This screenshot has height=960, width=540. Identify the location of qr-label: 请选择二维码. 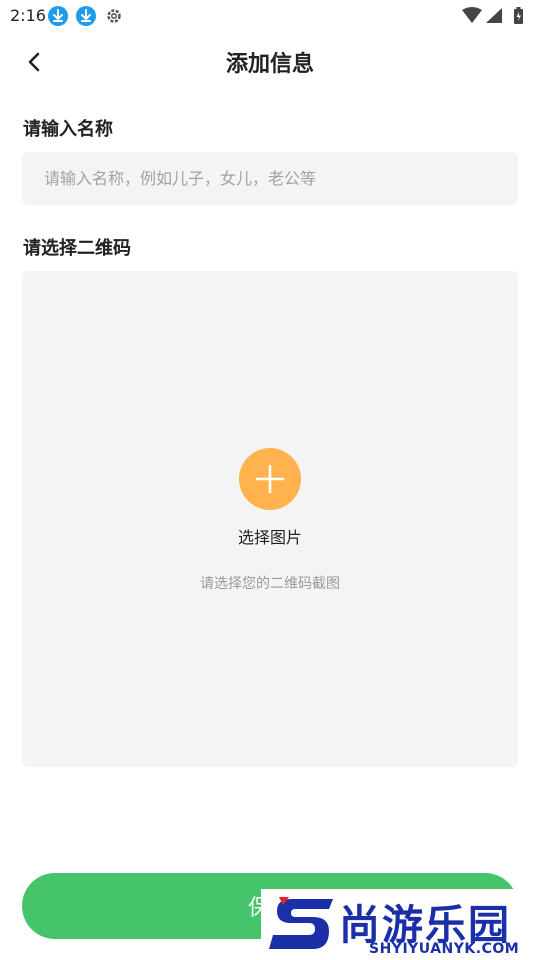
(77, 248).